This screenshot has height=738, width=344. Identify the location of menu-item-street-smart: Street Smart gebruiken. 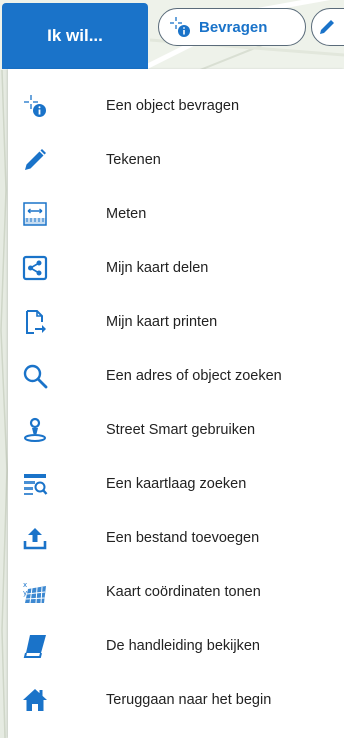
(176, 430).